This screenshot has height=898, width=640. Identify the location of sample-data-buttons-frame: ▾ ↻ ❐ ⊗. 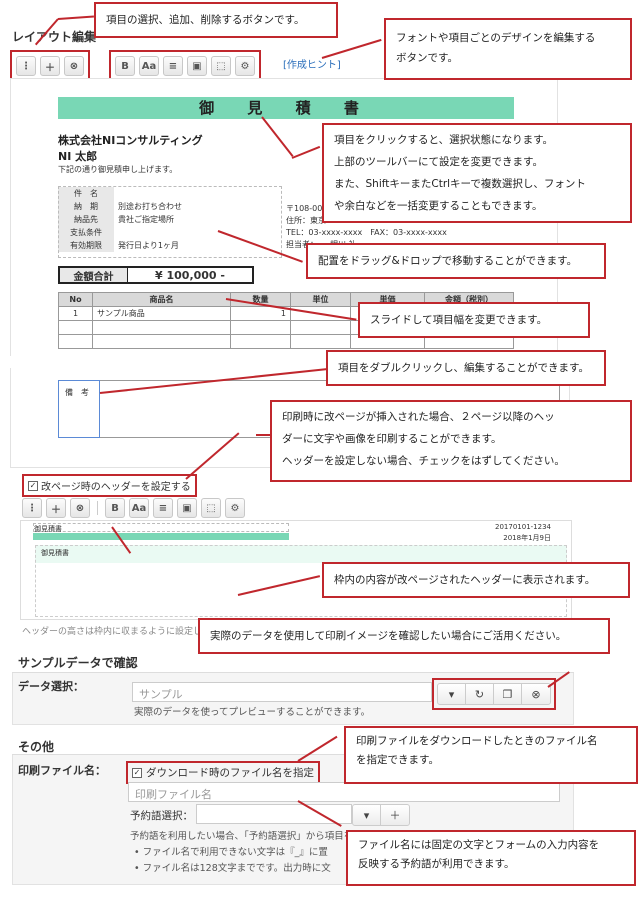
(494, 694).